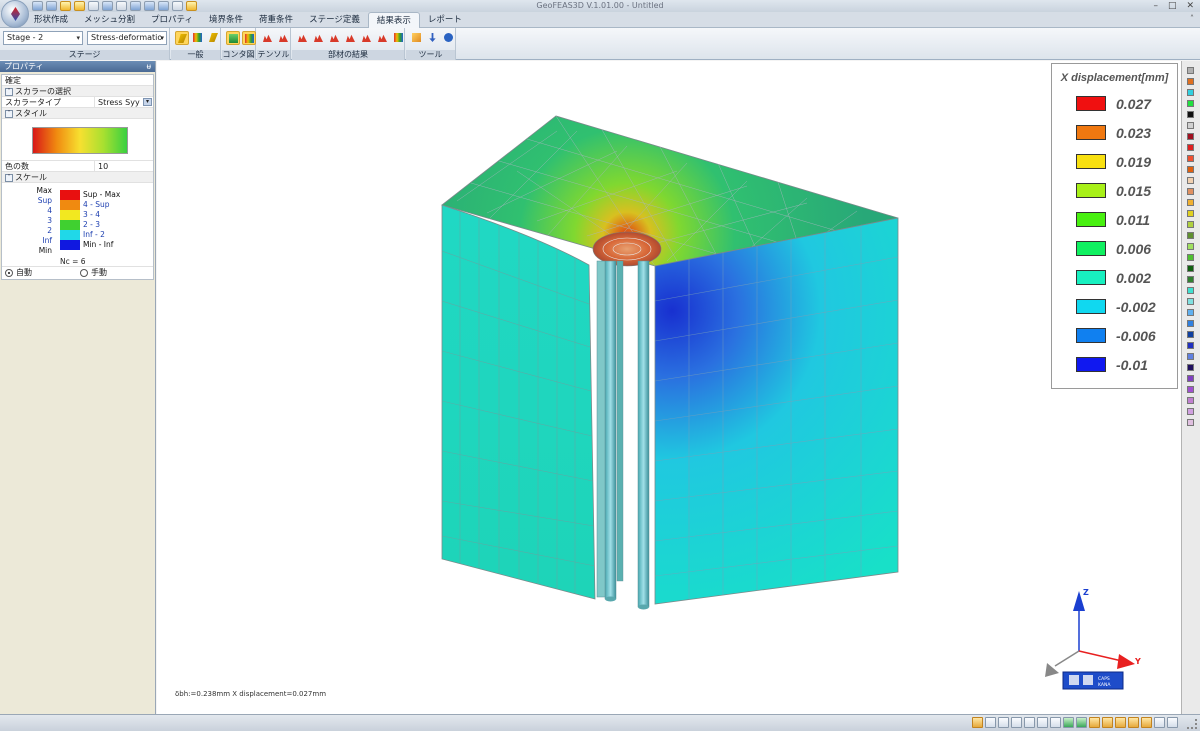 Image resolution: width=1200 pixels, height=731 pixels. I want to click on confirm-button: 確定, so click(77, 80).